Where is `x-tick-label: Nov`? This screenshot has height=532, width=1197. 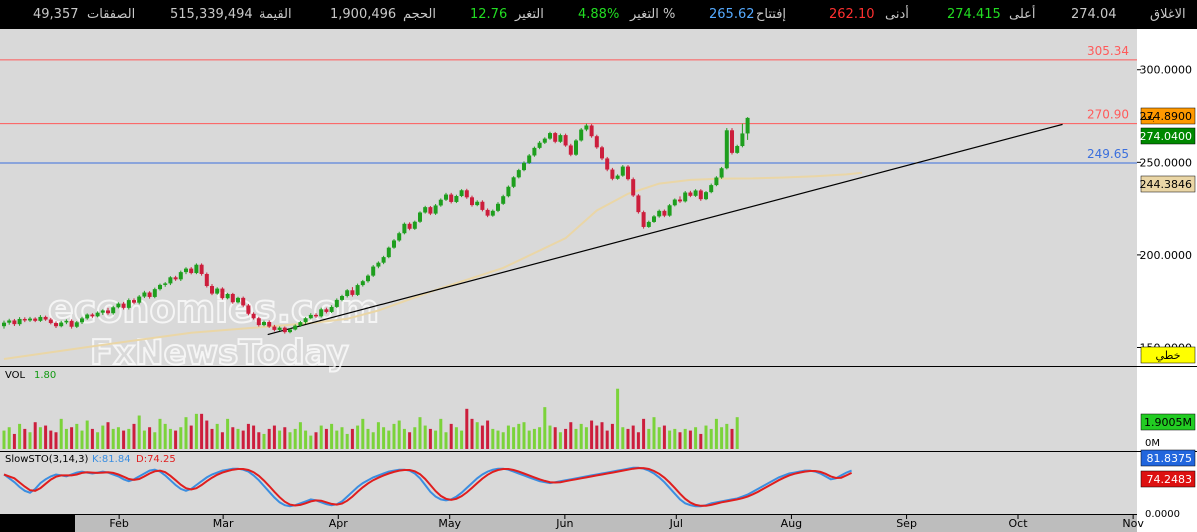
x-tick-label: Nov is located at coordinates (1133, 523).